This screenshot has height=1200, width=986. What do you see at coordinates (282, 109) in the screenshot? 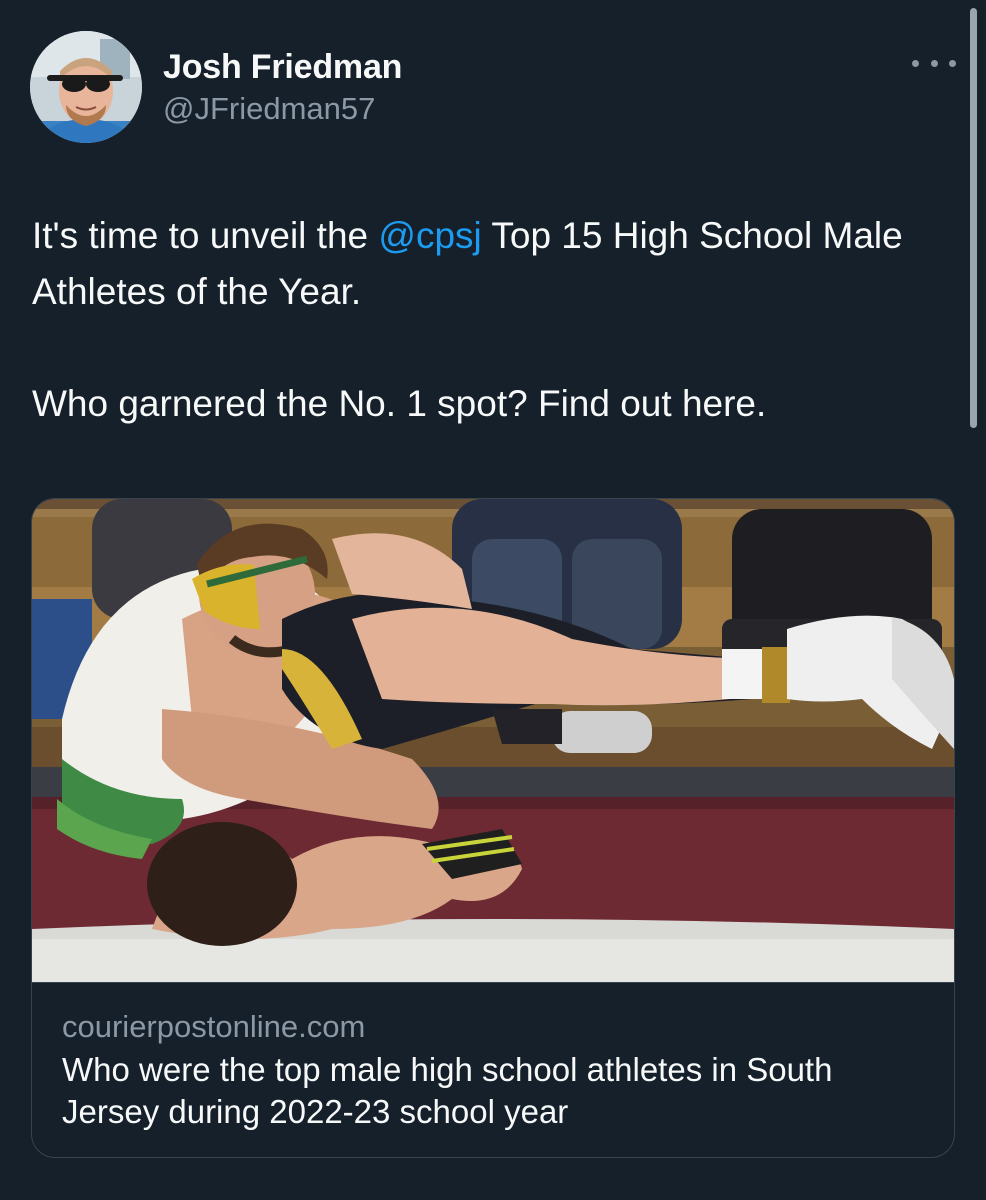
I see `author-handle: @JFriedman57` at bounding box center [282, 109].